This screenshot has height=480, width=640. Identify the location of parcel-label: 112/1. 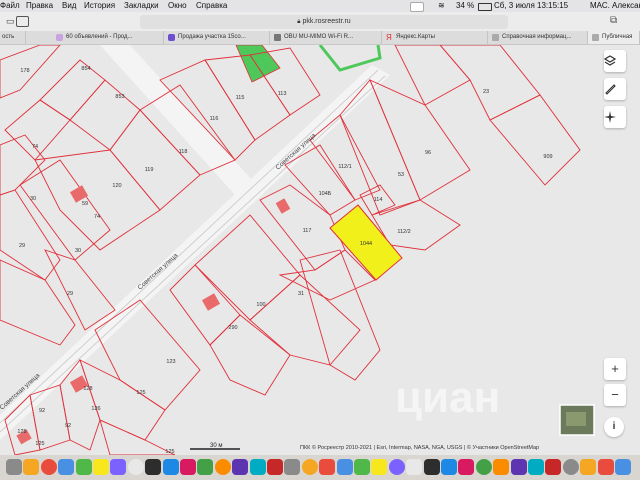
(344, 167).